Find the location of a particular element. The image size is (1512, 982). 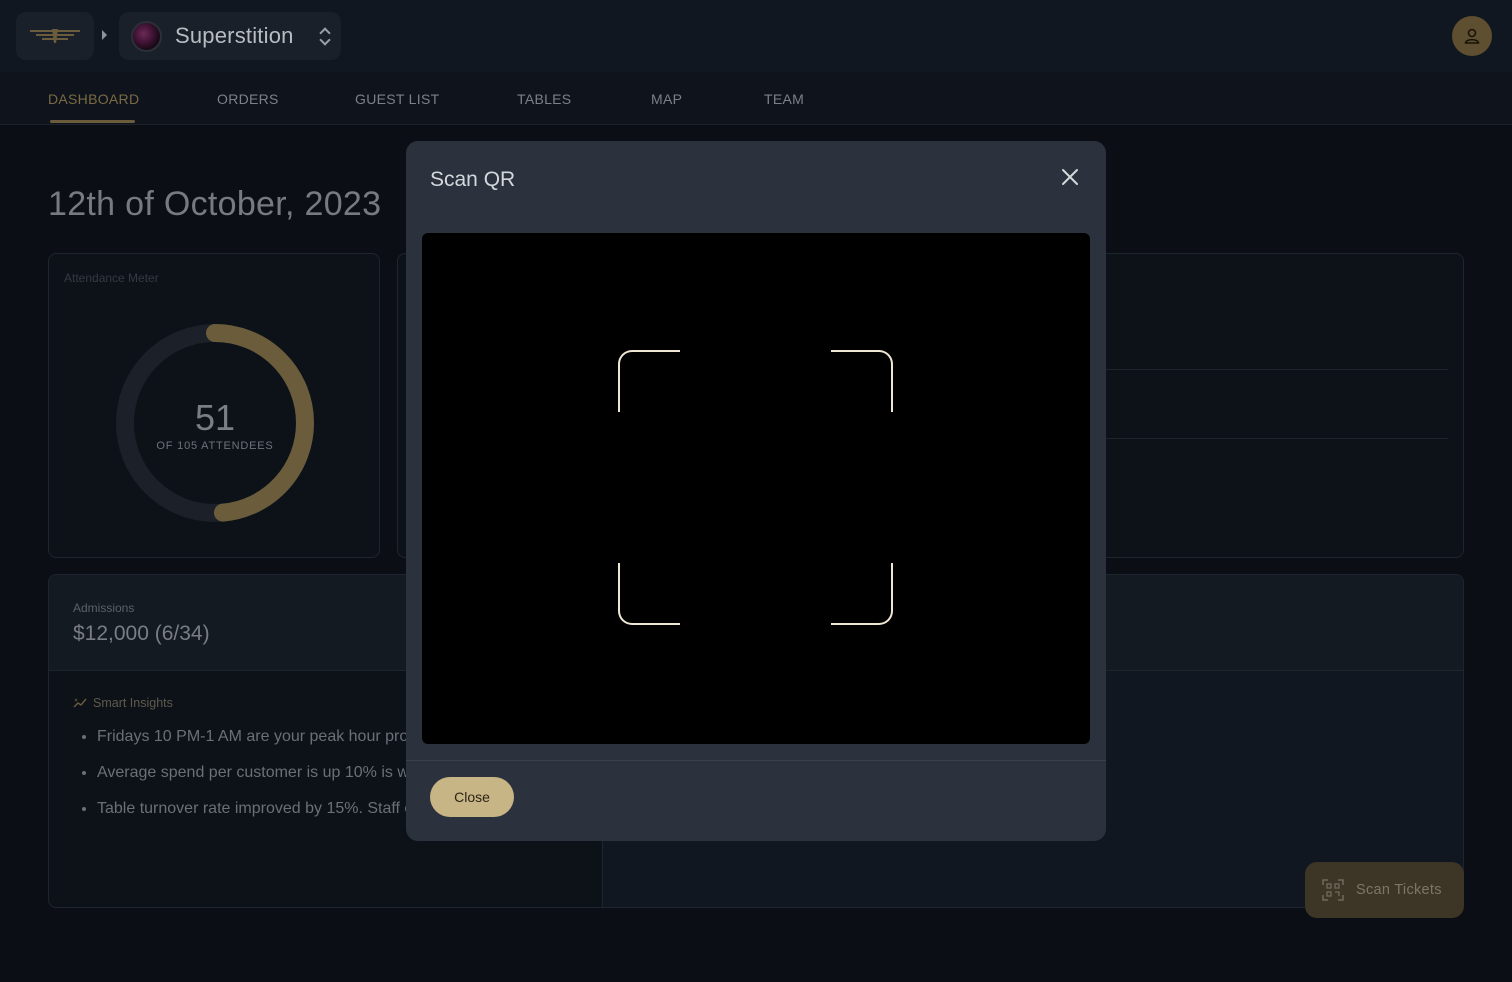

attendance-meter-card: Attendance Meter 51 OF 105 ATTENDEES is located at coordinates (214, 405).